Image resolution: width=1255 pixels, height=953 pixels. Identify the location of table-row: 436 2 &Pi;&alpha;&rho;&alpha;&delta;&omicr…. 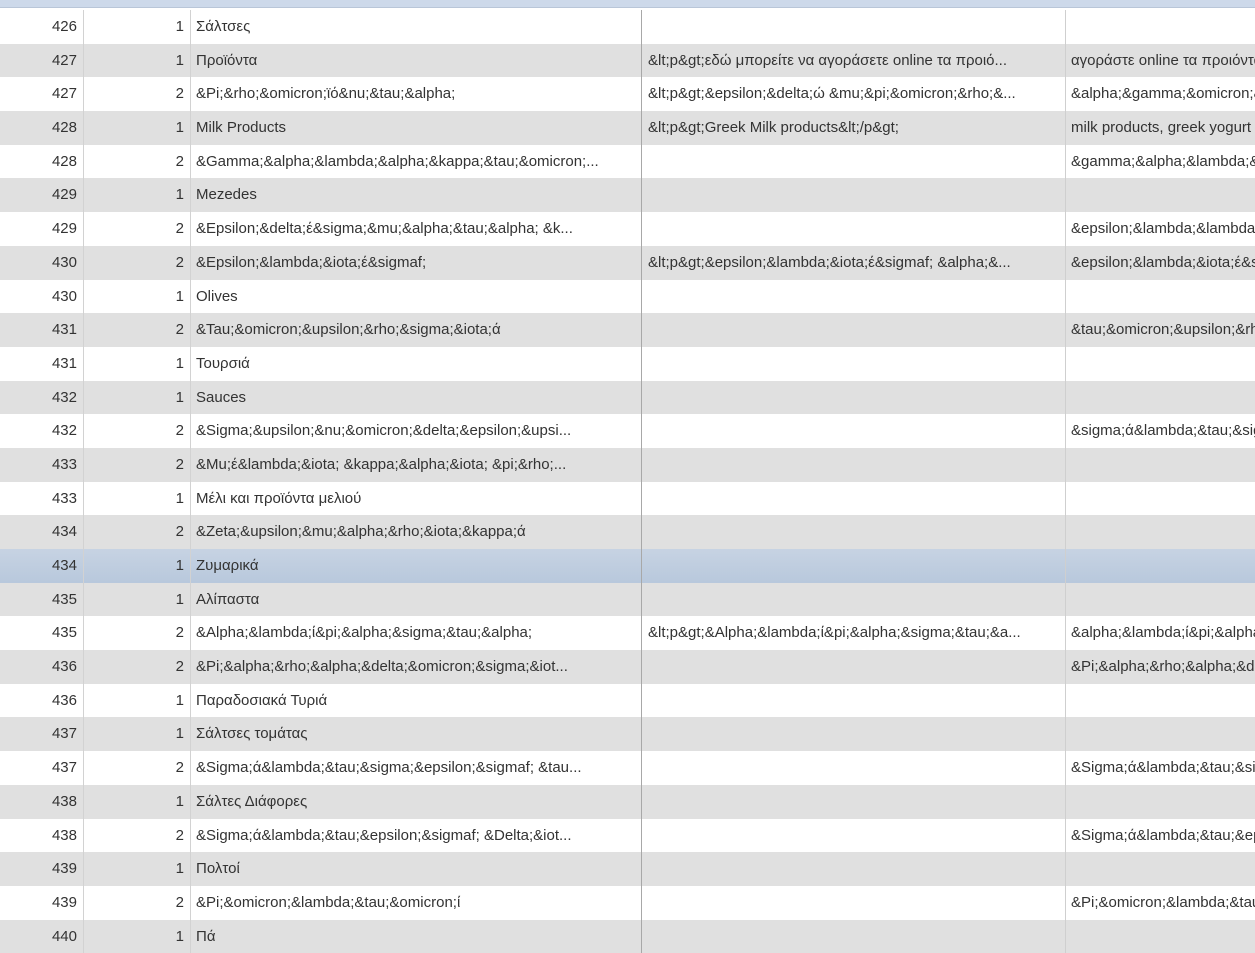
(627, 667).